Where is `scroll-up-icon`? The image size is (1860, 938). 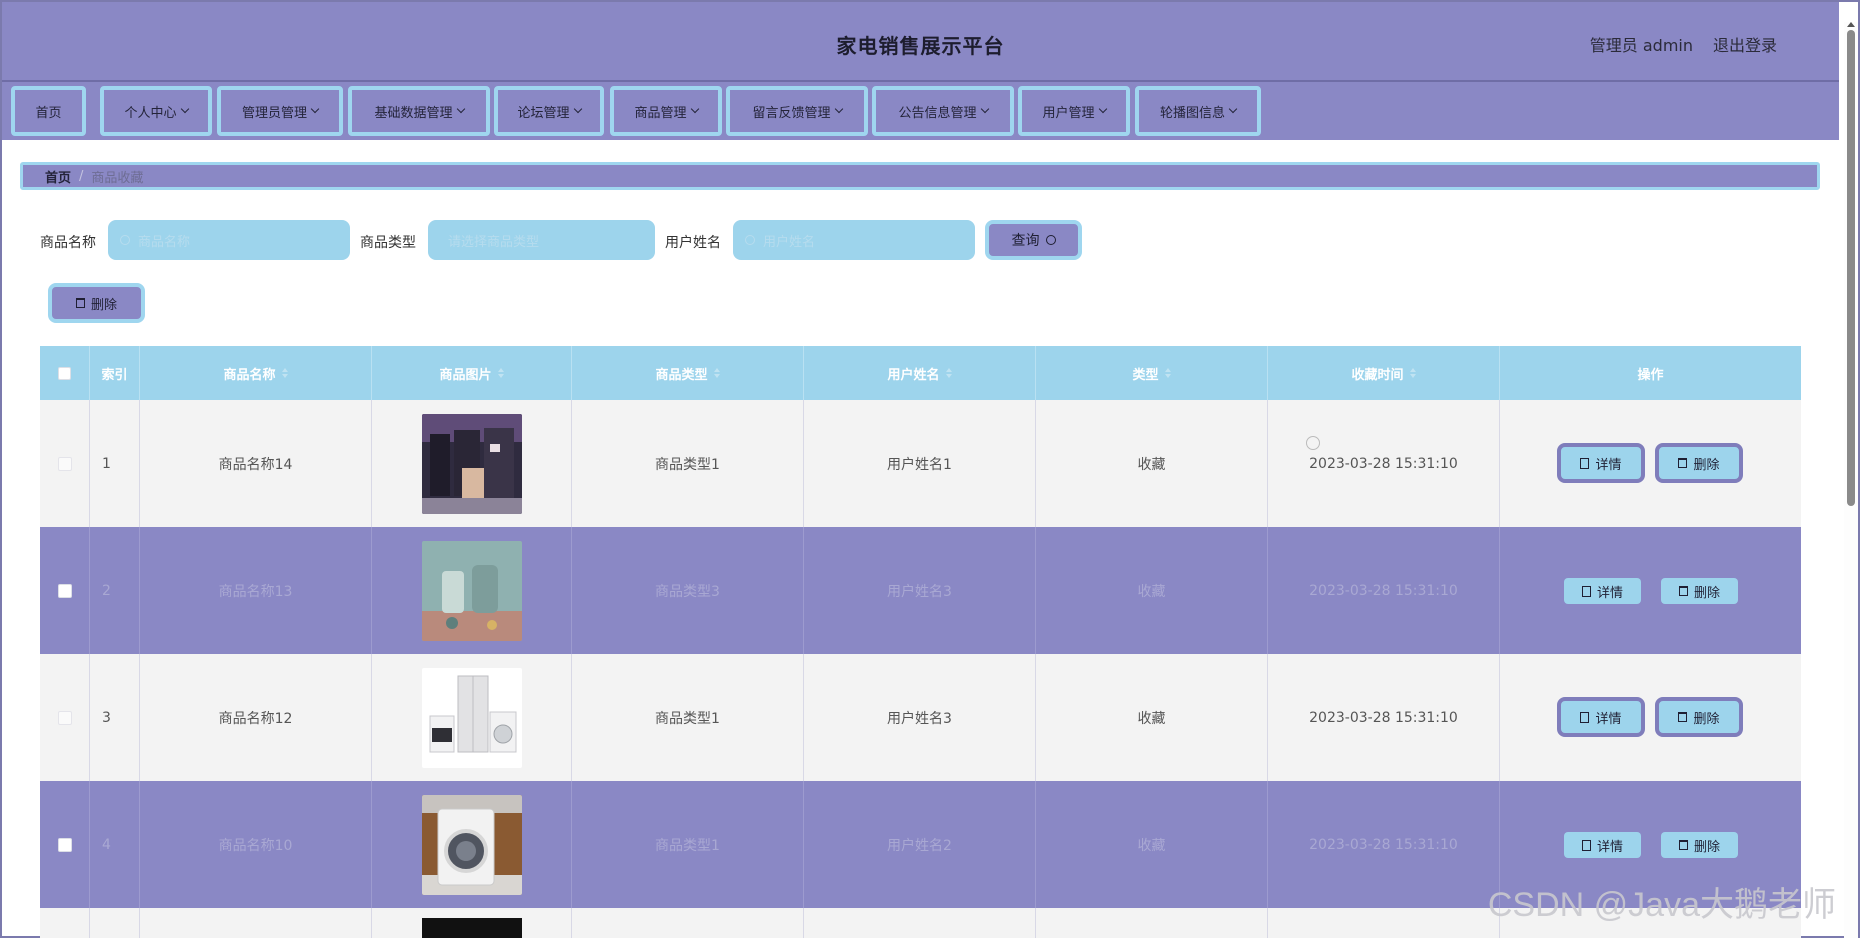 scroll-up-icon is located at coordinates (1851, 24).